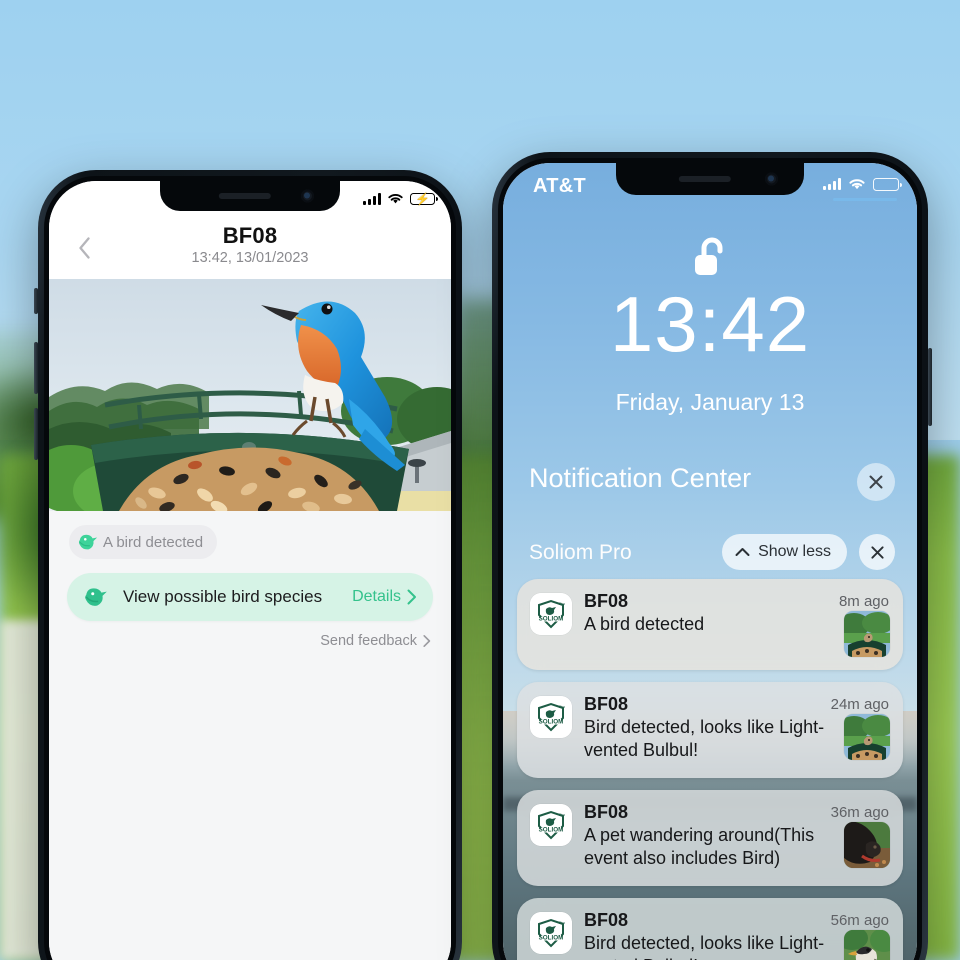 The height and width of the screenshot is (960, 960). I want to click on view-bird-species-card: View possible bird species Details, so click(250, 597).